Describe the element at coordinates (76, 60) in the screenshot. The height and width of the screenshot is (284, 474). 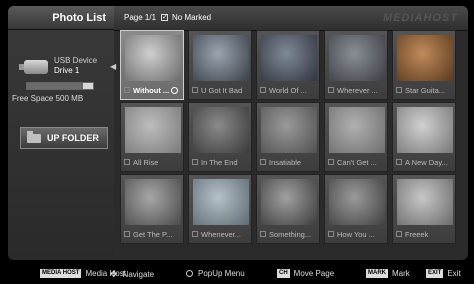
I see `usb-device-label: USB Device` at that location.